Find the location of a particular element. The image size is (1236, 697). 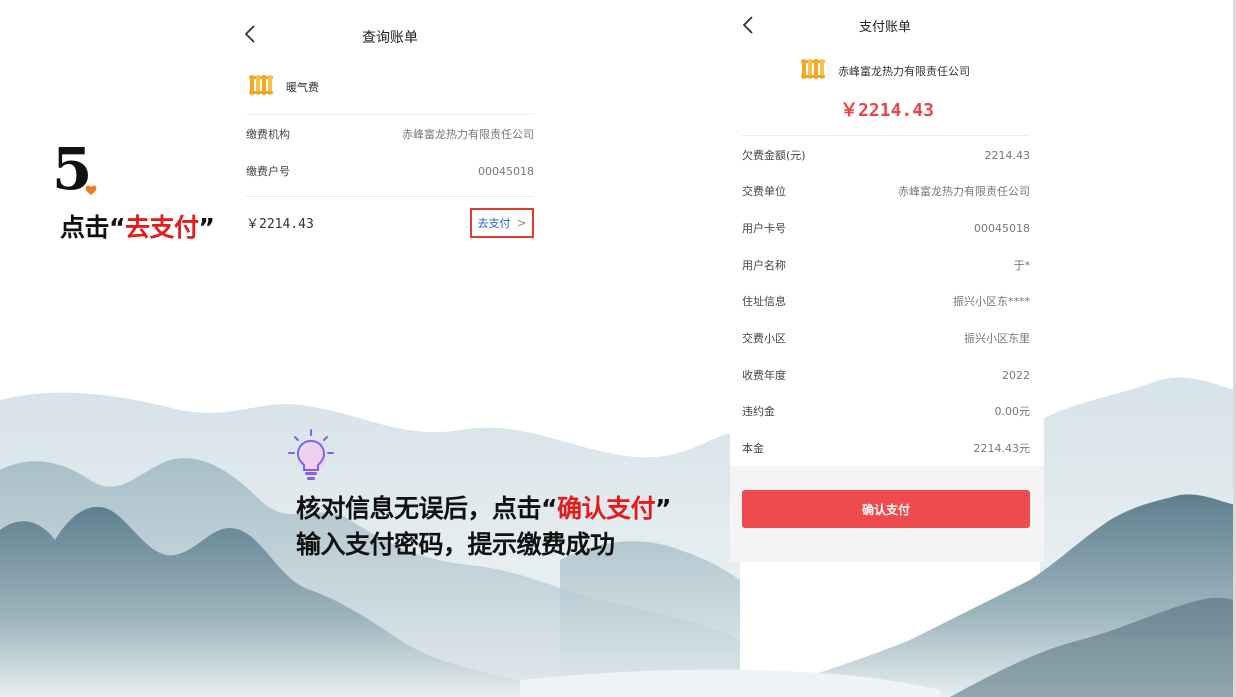

detail-row: 收费年度 2022 is located at coordinates (886, 375).